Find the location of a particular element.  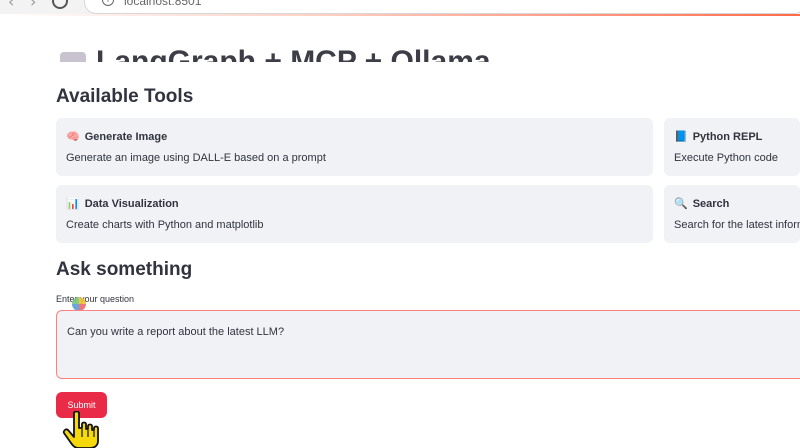

tool-name: 📊 Data Visualization is located at coordinates (122, 203).